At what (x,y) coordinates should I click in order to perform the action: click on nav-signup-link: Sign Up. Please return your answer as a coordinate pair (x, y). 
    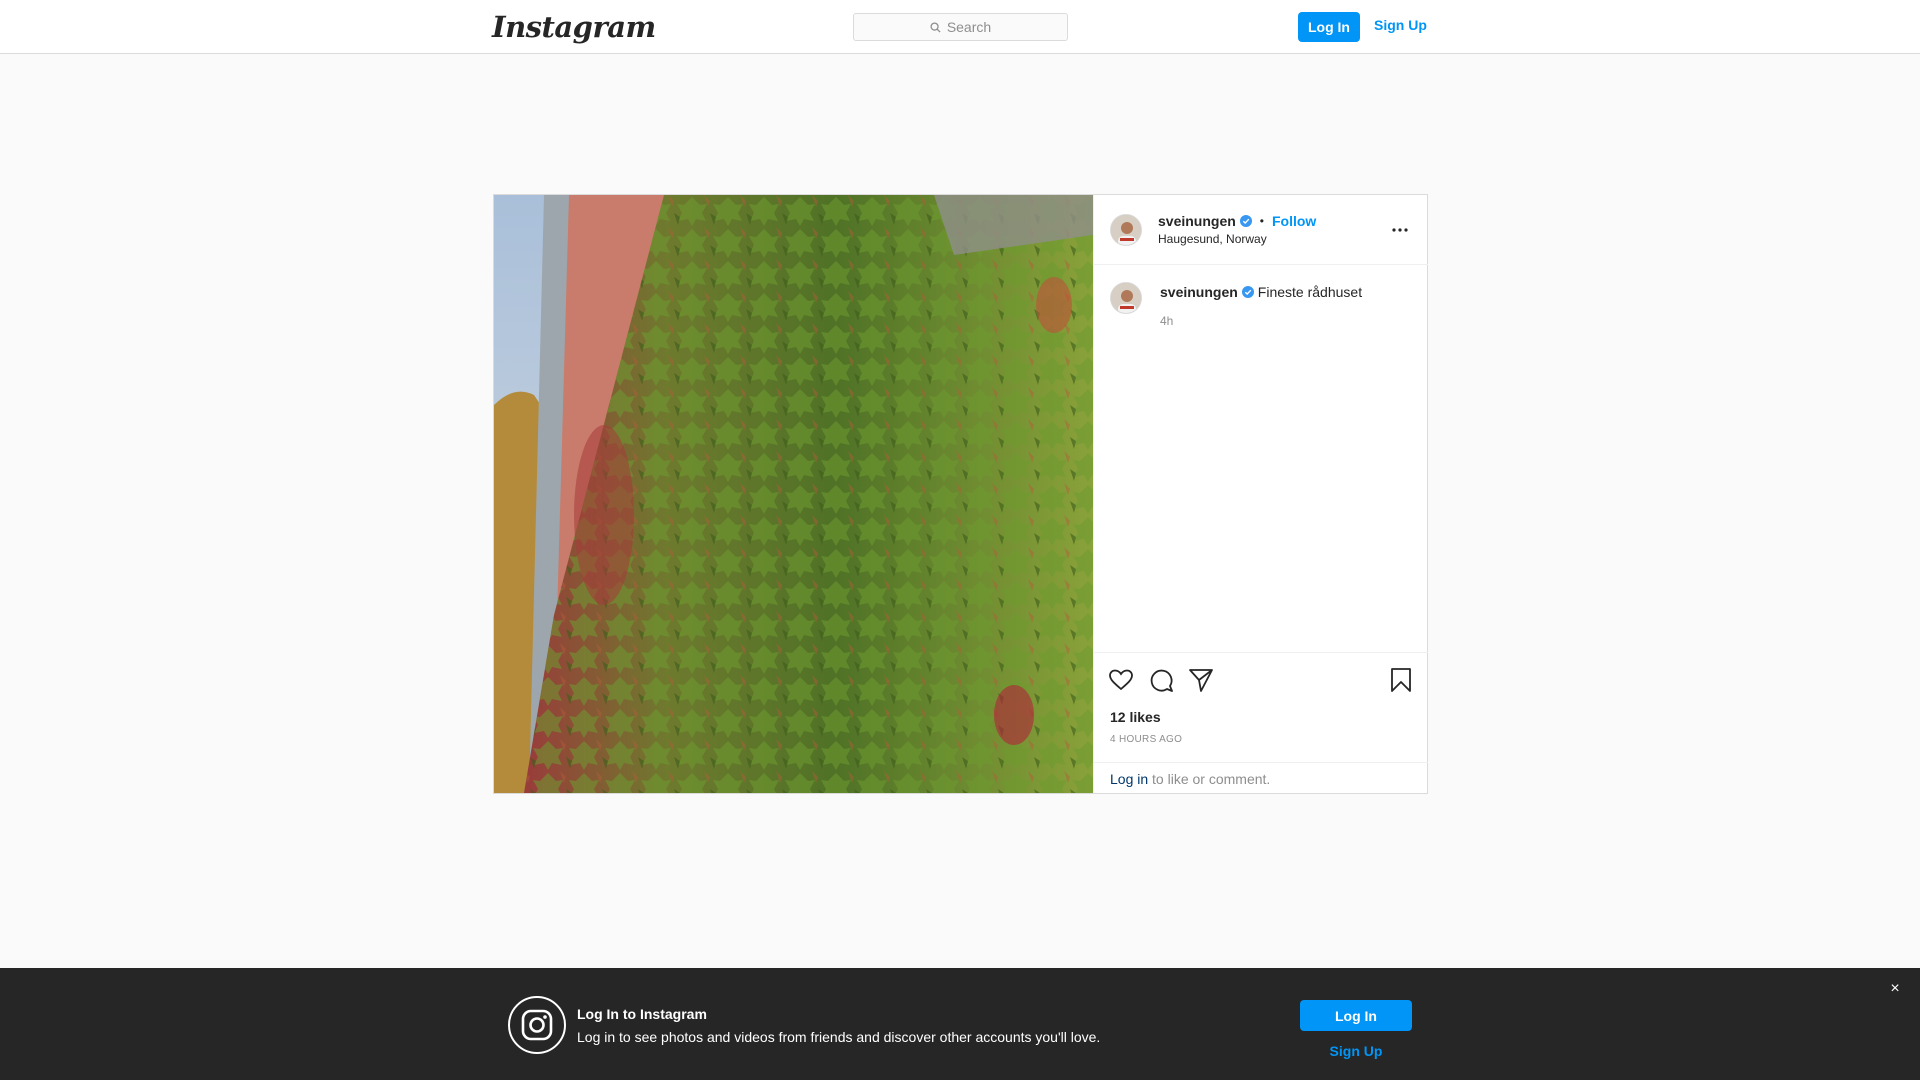
    Looking at the image, I should click on (1400, 25).